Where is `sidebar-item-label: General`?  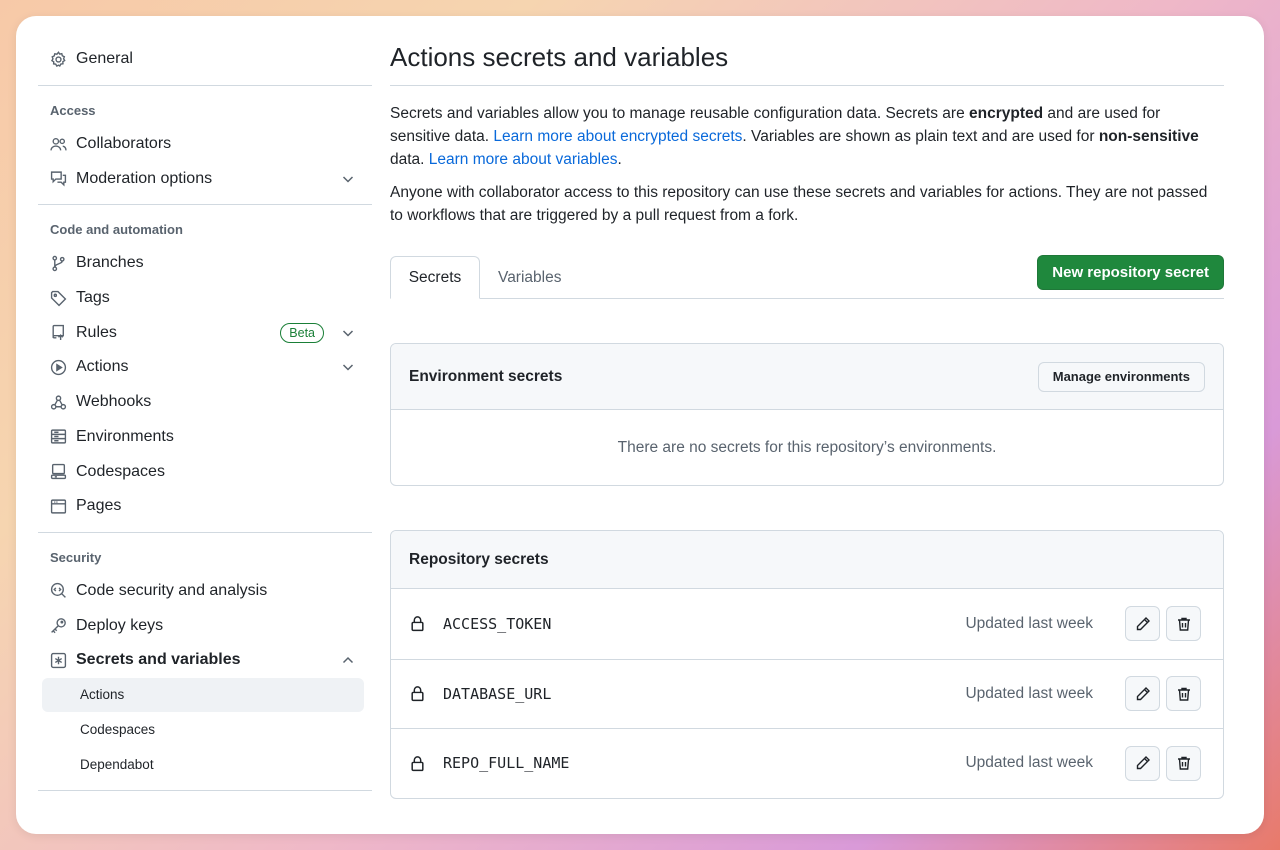
sidebar-item-label: General is located at coordinates (104, 59).